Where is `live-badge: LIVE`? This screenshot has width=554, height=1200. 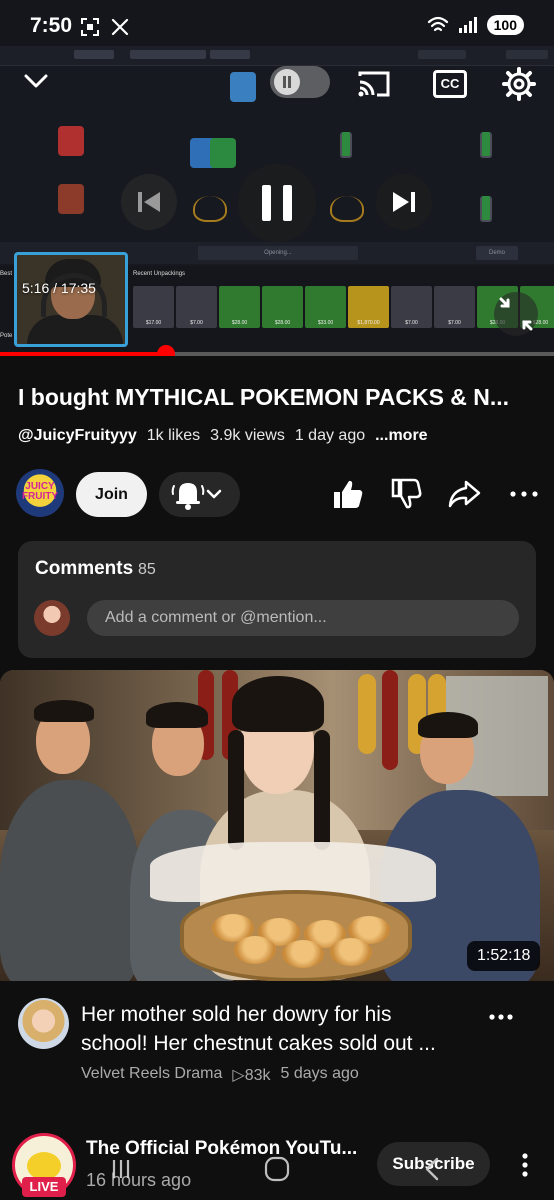 live-badge: LIVE is located at coordinates (44, 1187).